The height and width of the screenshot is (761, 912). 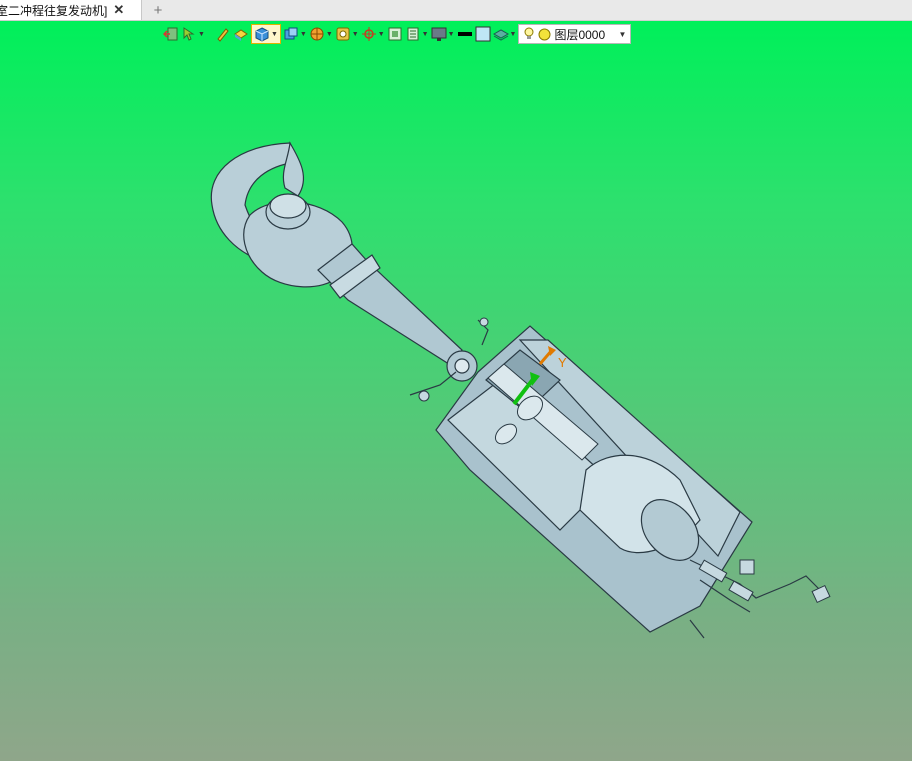 I want to click on line-color-button, so click(x=465, y=34).